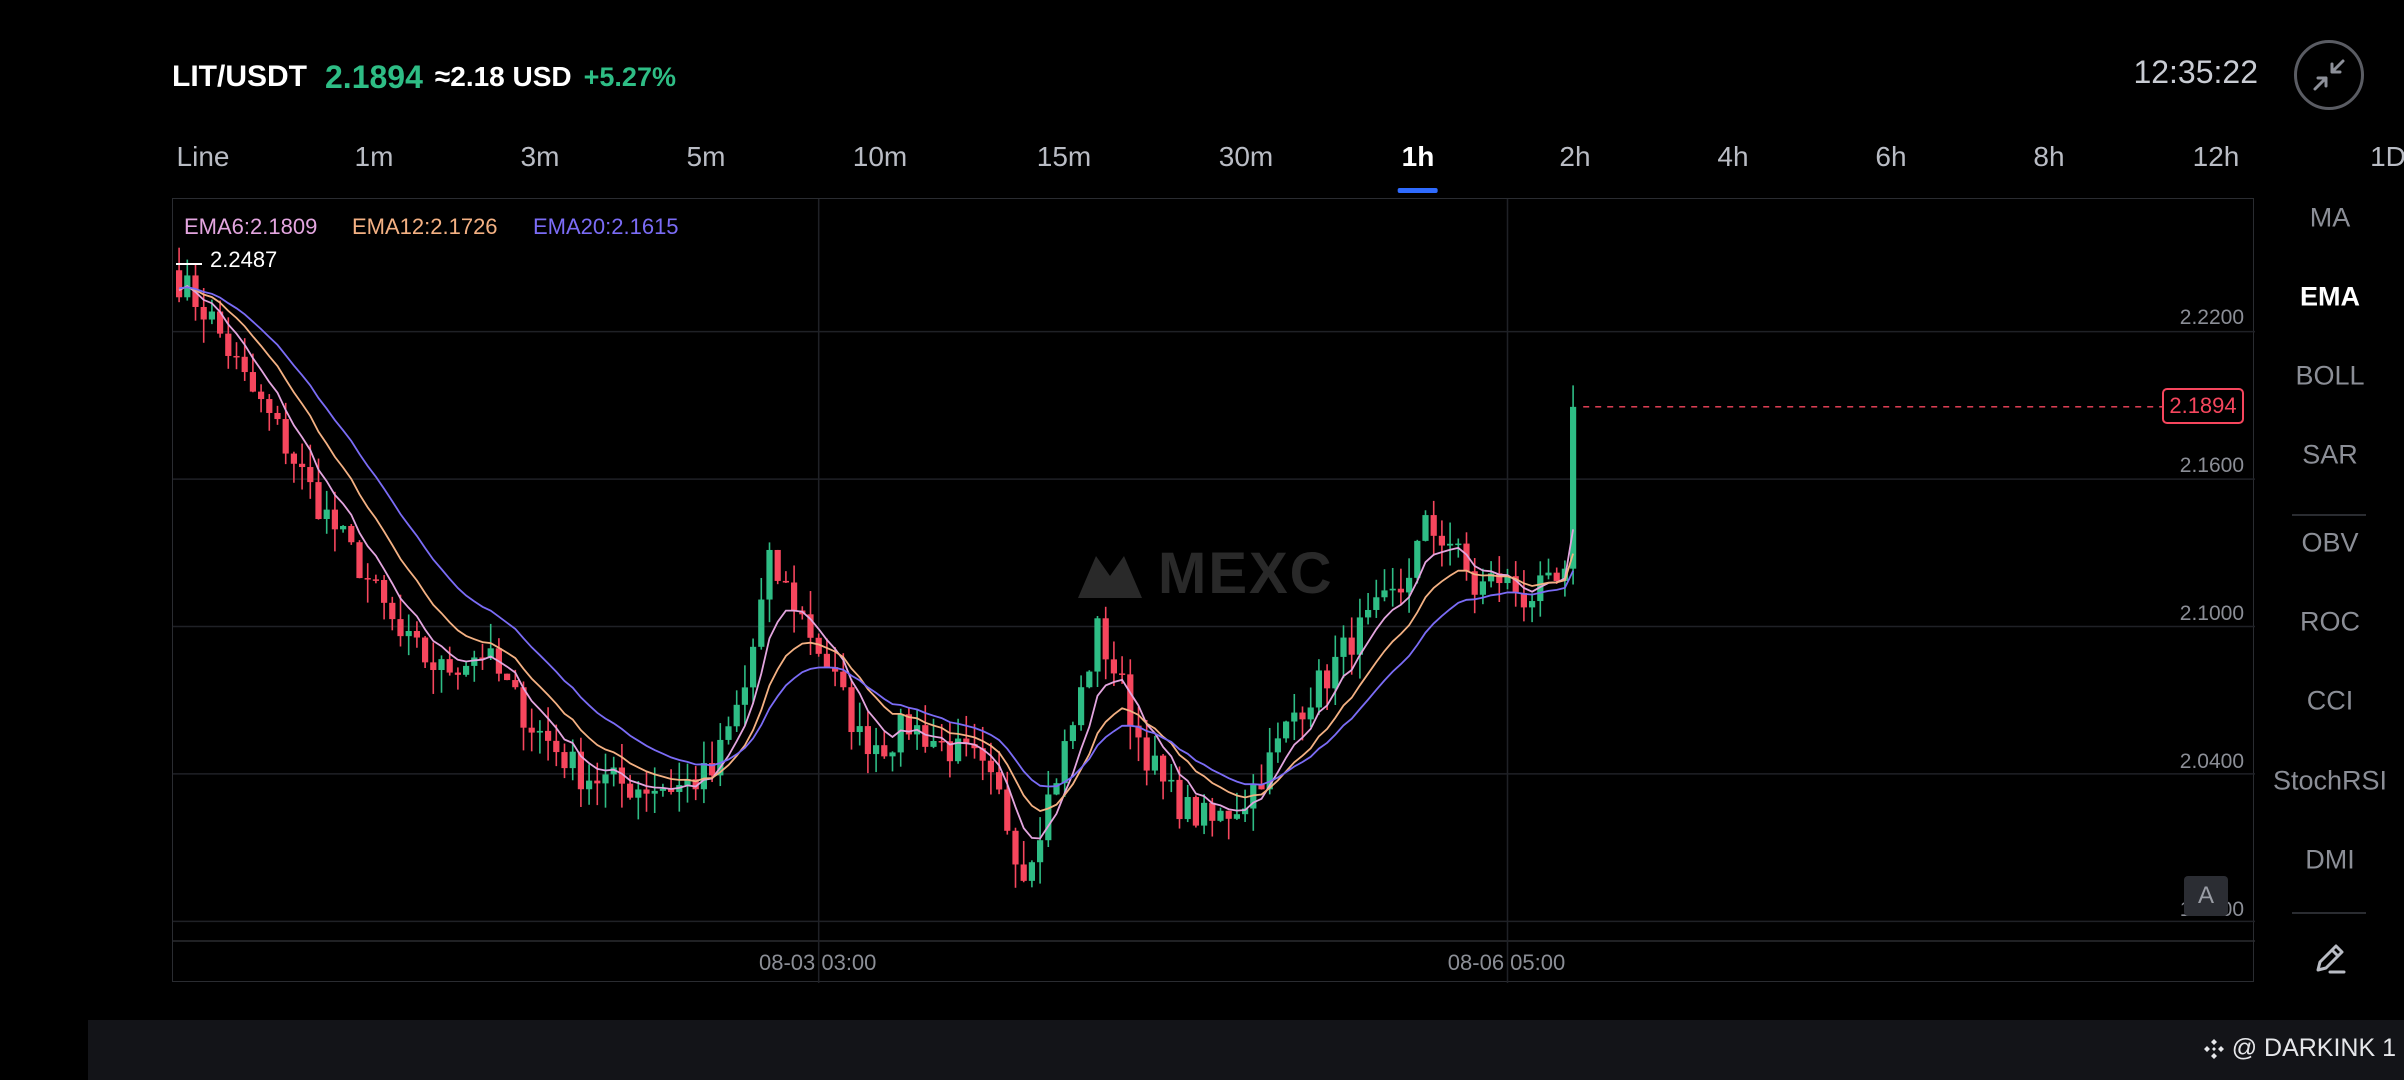 This screenshot has width=2404, height=1080. I want to click on tab-15m: 15m, so click(1064, 165).